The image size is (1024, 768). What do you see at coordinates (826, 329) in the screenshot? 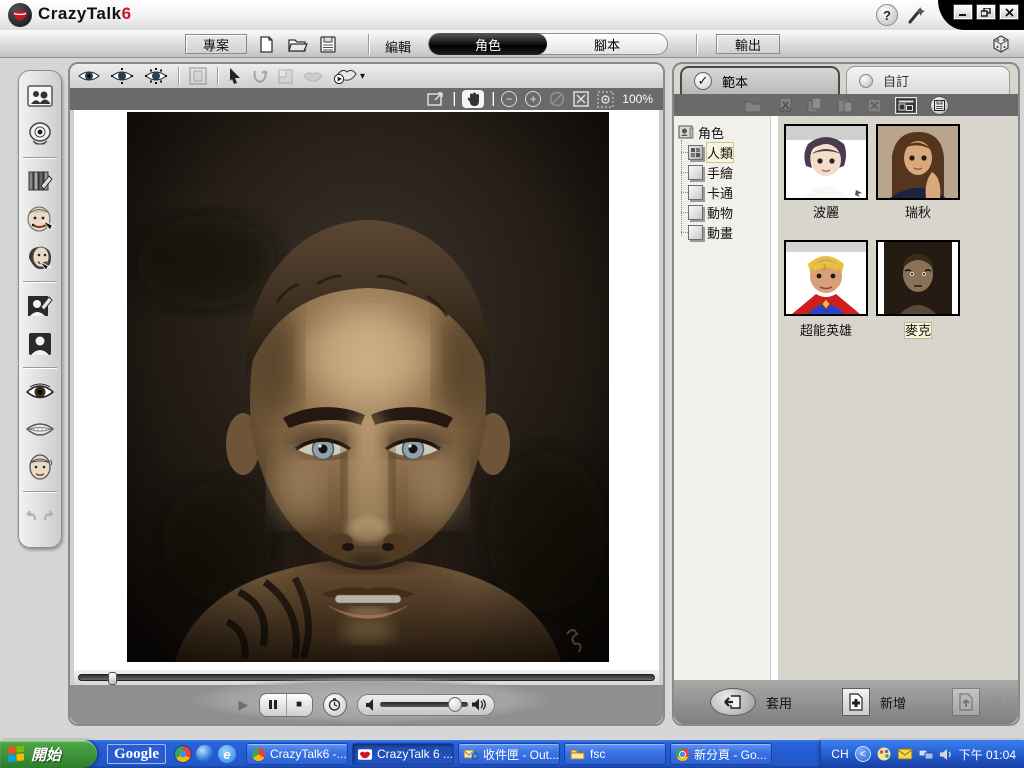
I see `thumbnail-label-superhero: 超能英雄` at bounding box center [826, 329].